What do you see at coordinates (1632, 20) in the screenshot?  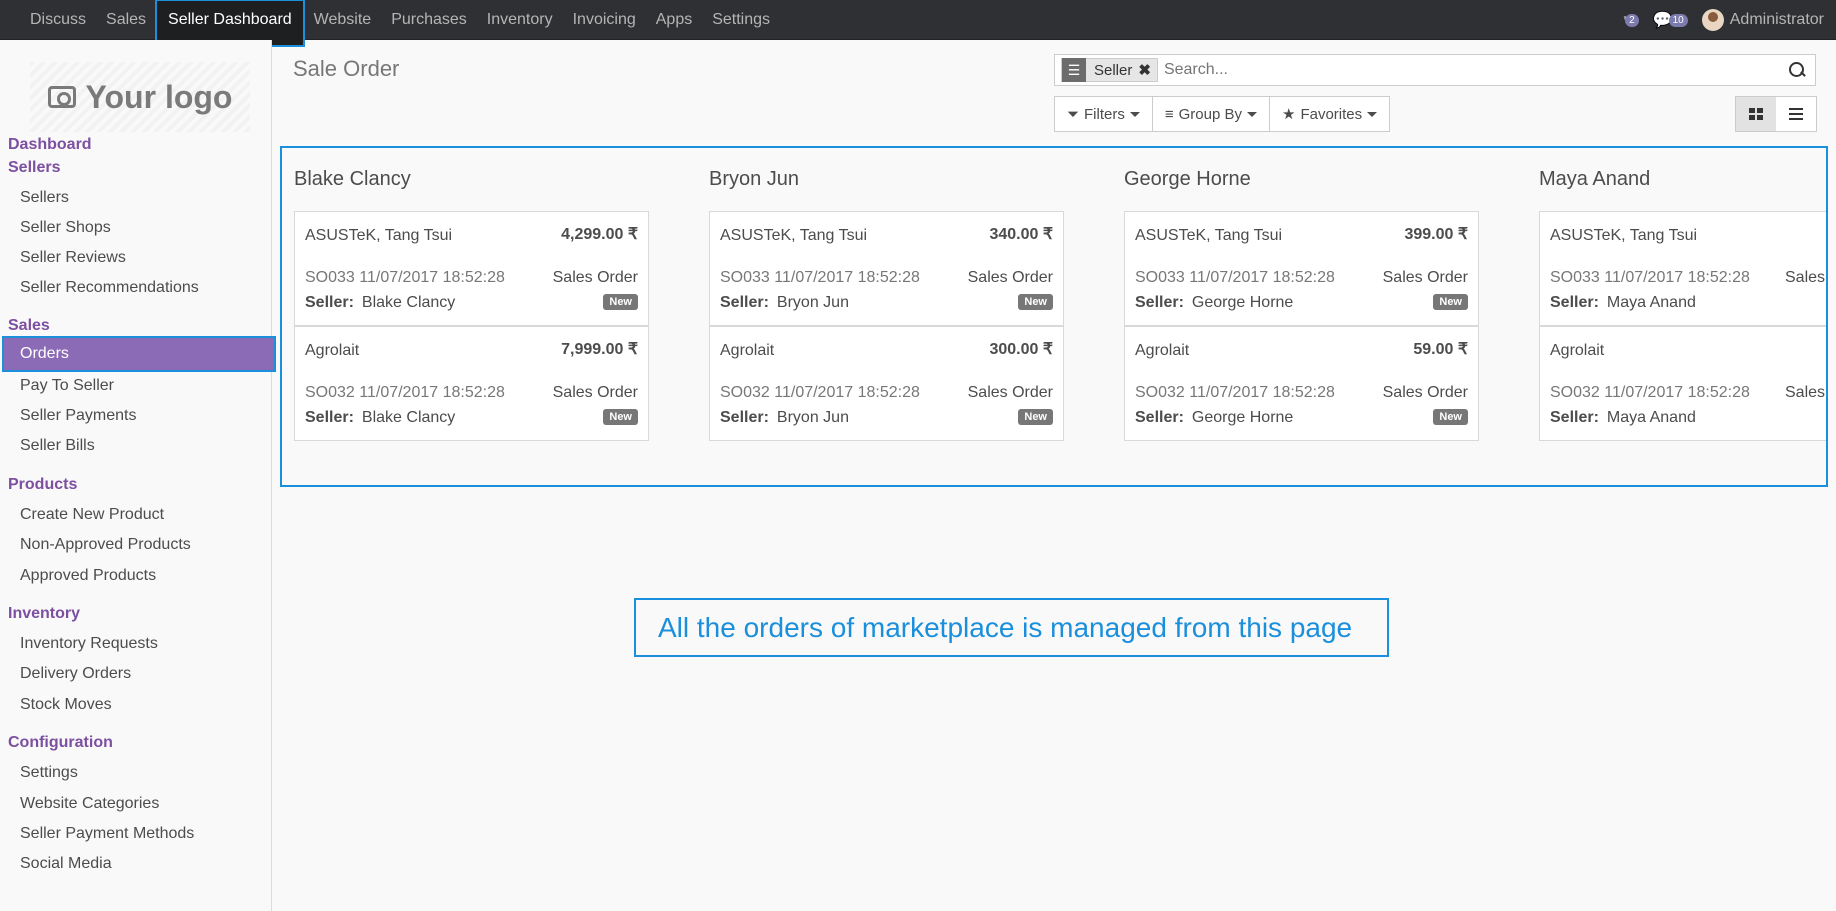 I see `activity-count: 2` at bounding box center [1632, 20].